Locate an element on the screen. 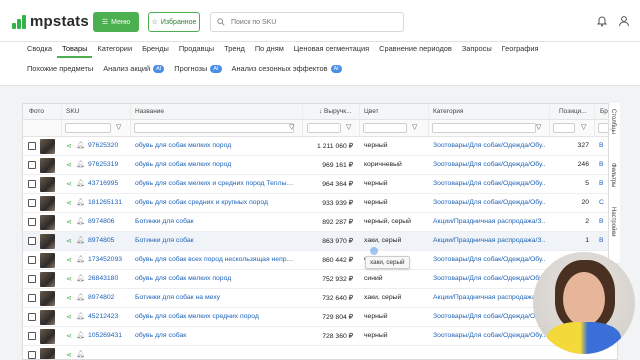  favorites-button: ☆ Избранное is located at coordinates (174, 22).